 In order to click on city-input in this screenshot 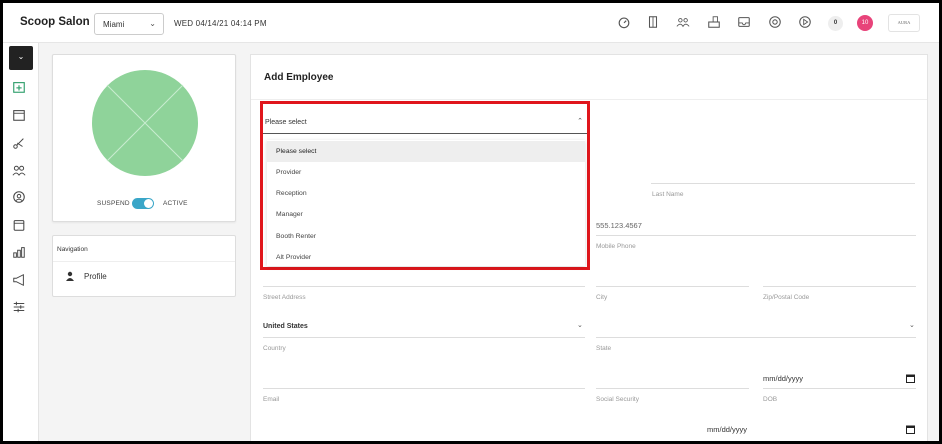, I will do `click(672, 286)`.